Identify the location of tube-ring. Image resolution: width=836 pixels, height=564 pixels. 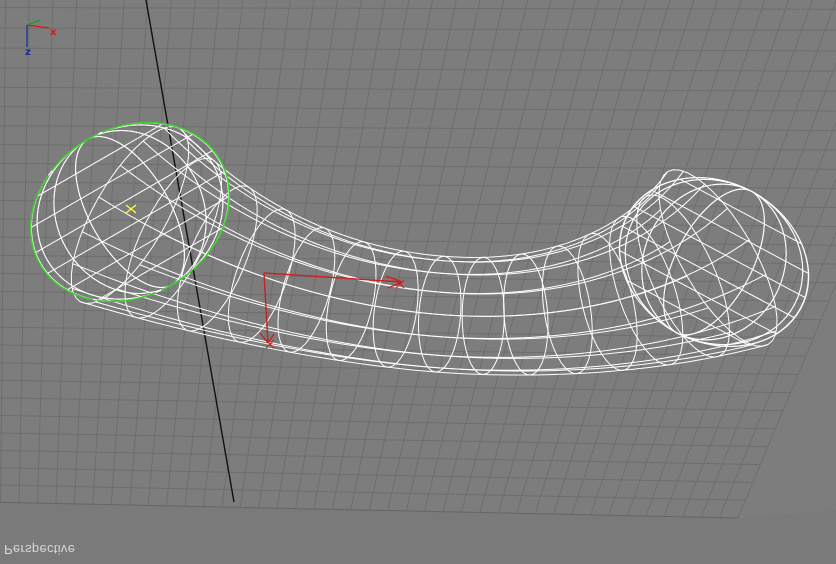
(607, 302).